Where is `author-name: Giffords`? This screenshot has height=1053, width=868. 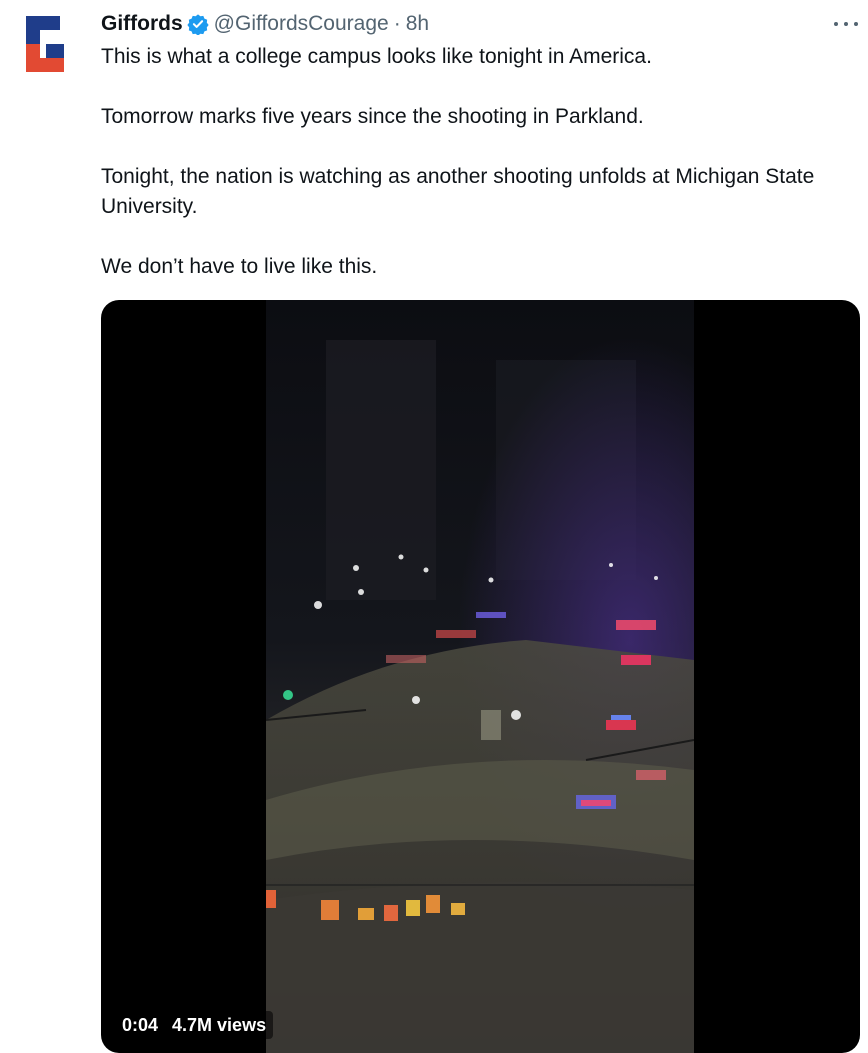
author-name: Giffords is located at coordinates (142, 24).